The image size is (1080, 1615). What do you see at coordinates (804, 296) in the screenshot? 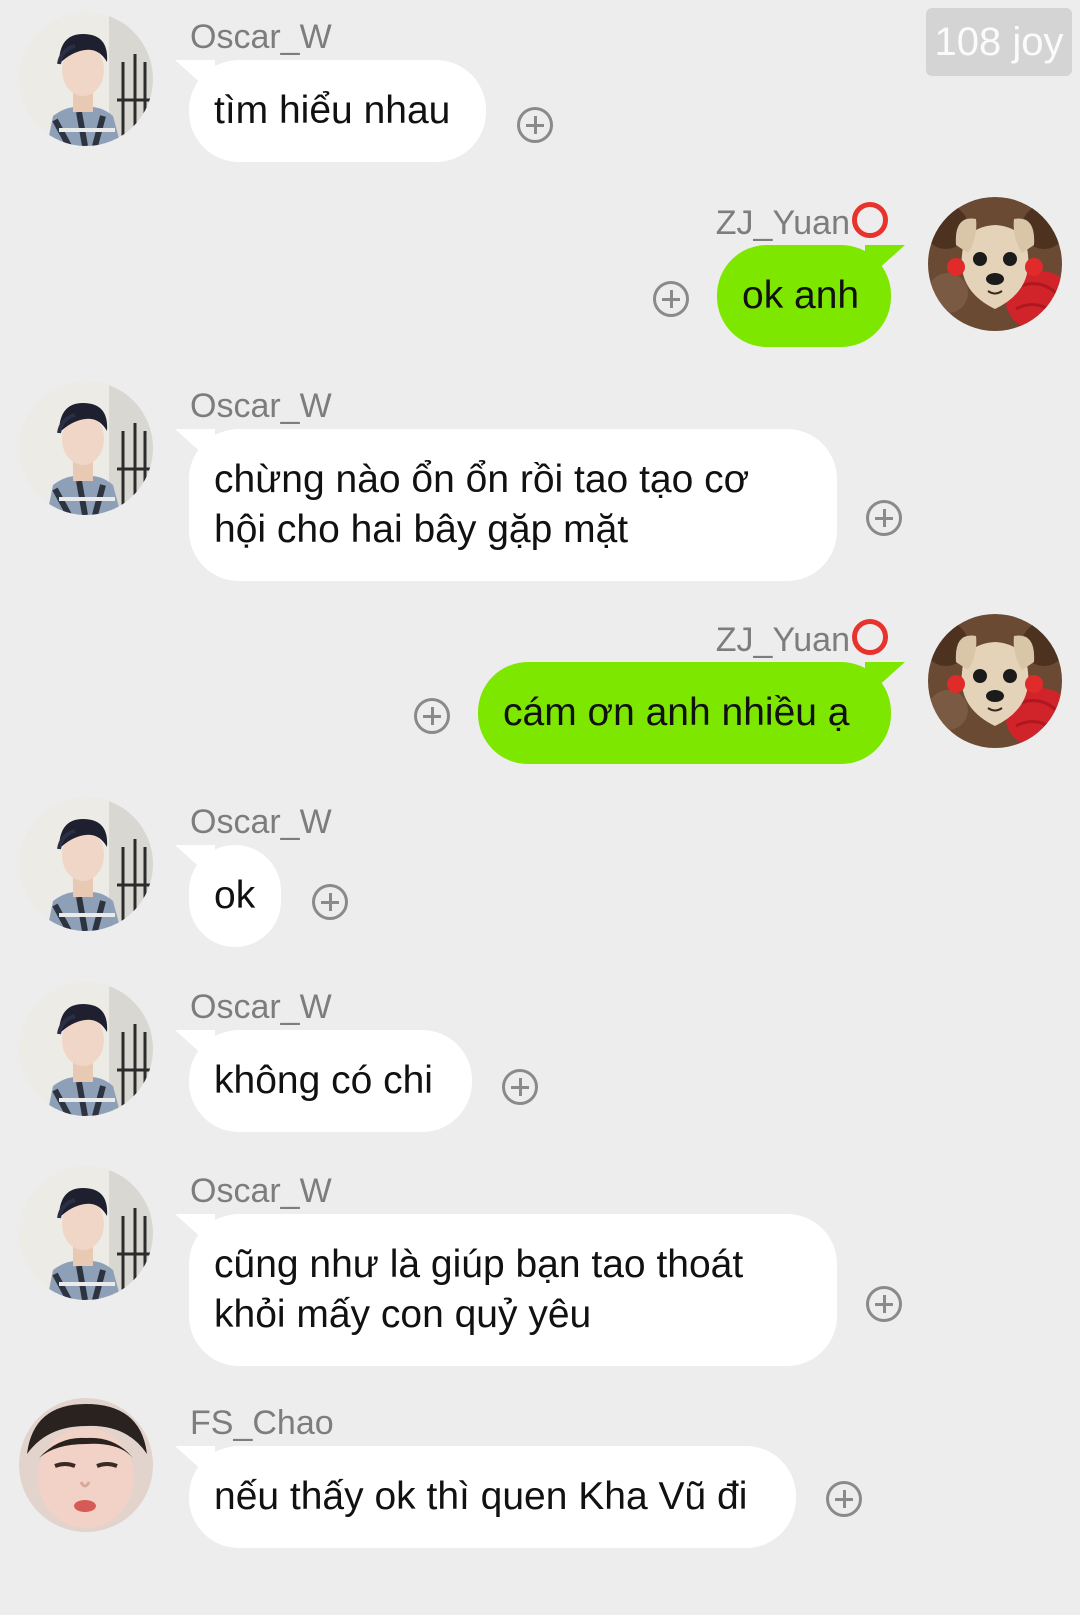
I see `message-bubble: ok anh` at bounding box center [804, 296].